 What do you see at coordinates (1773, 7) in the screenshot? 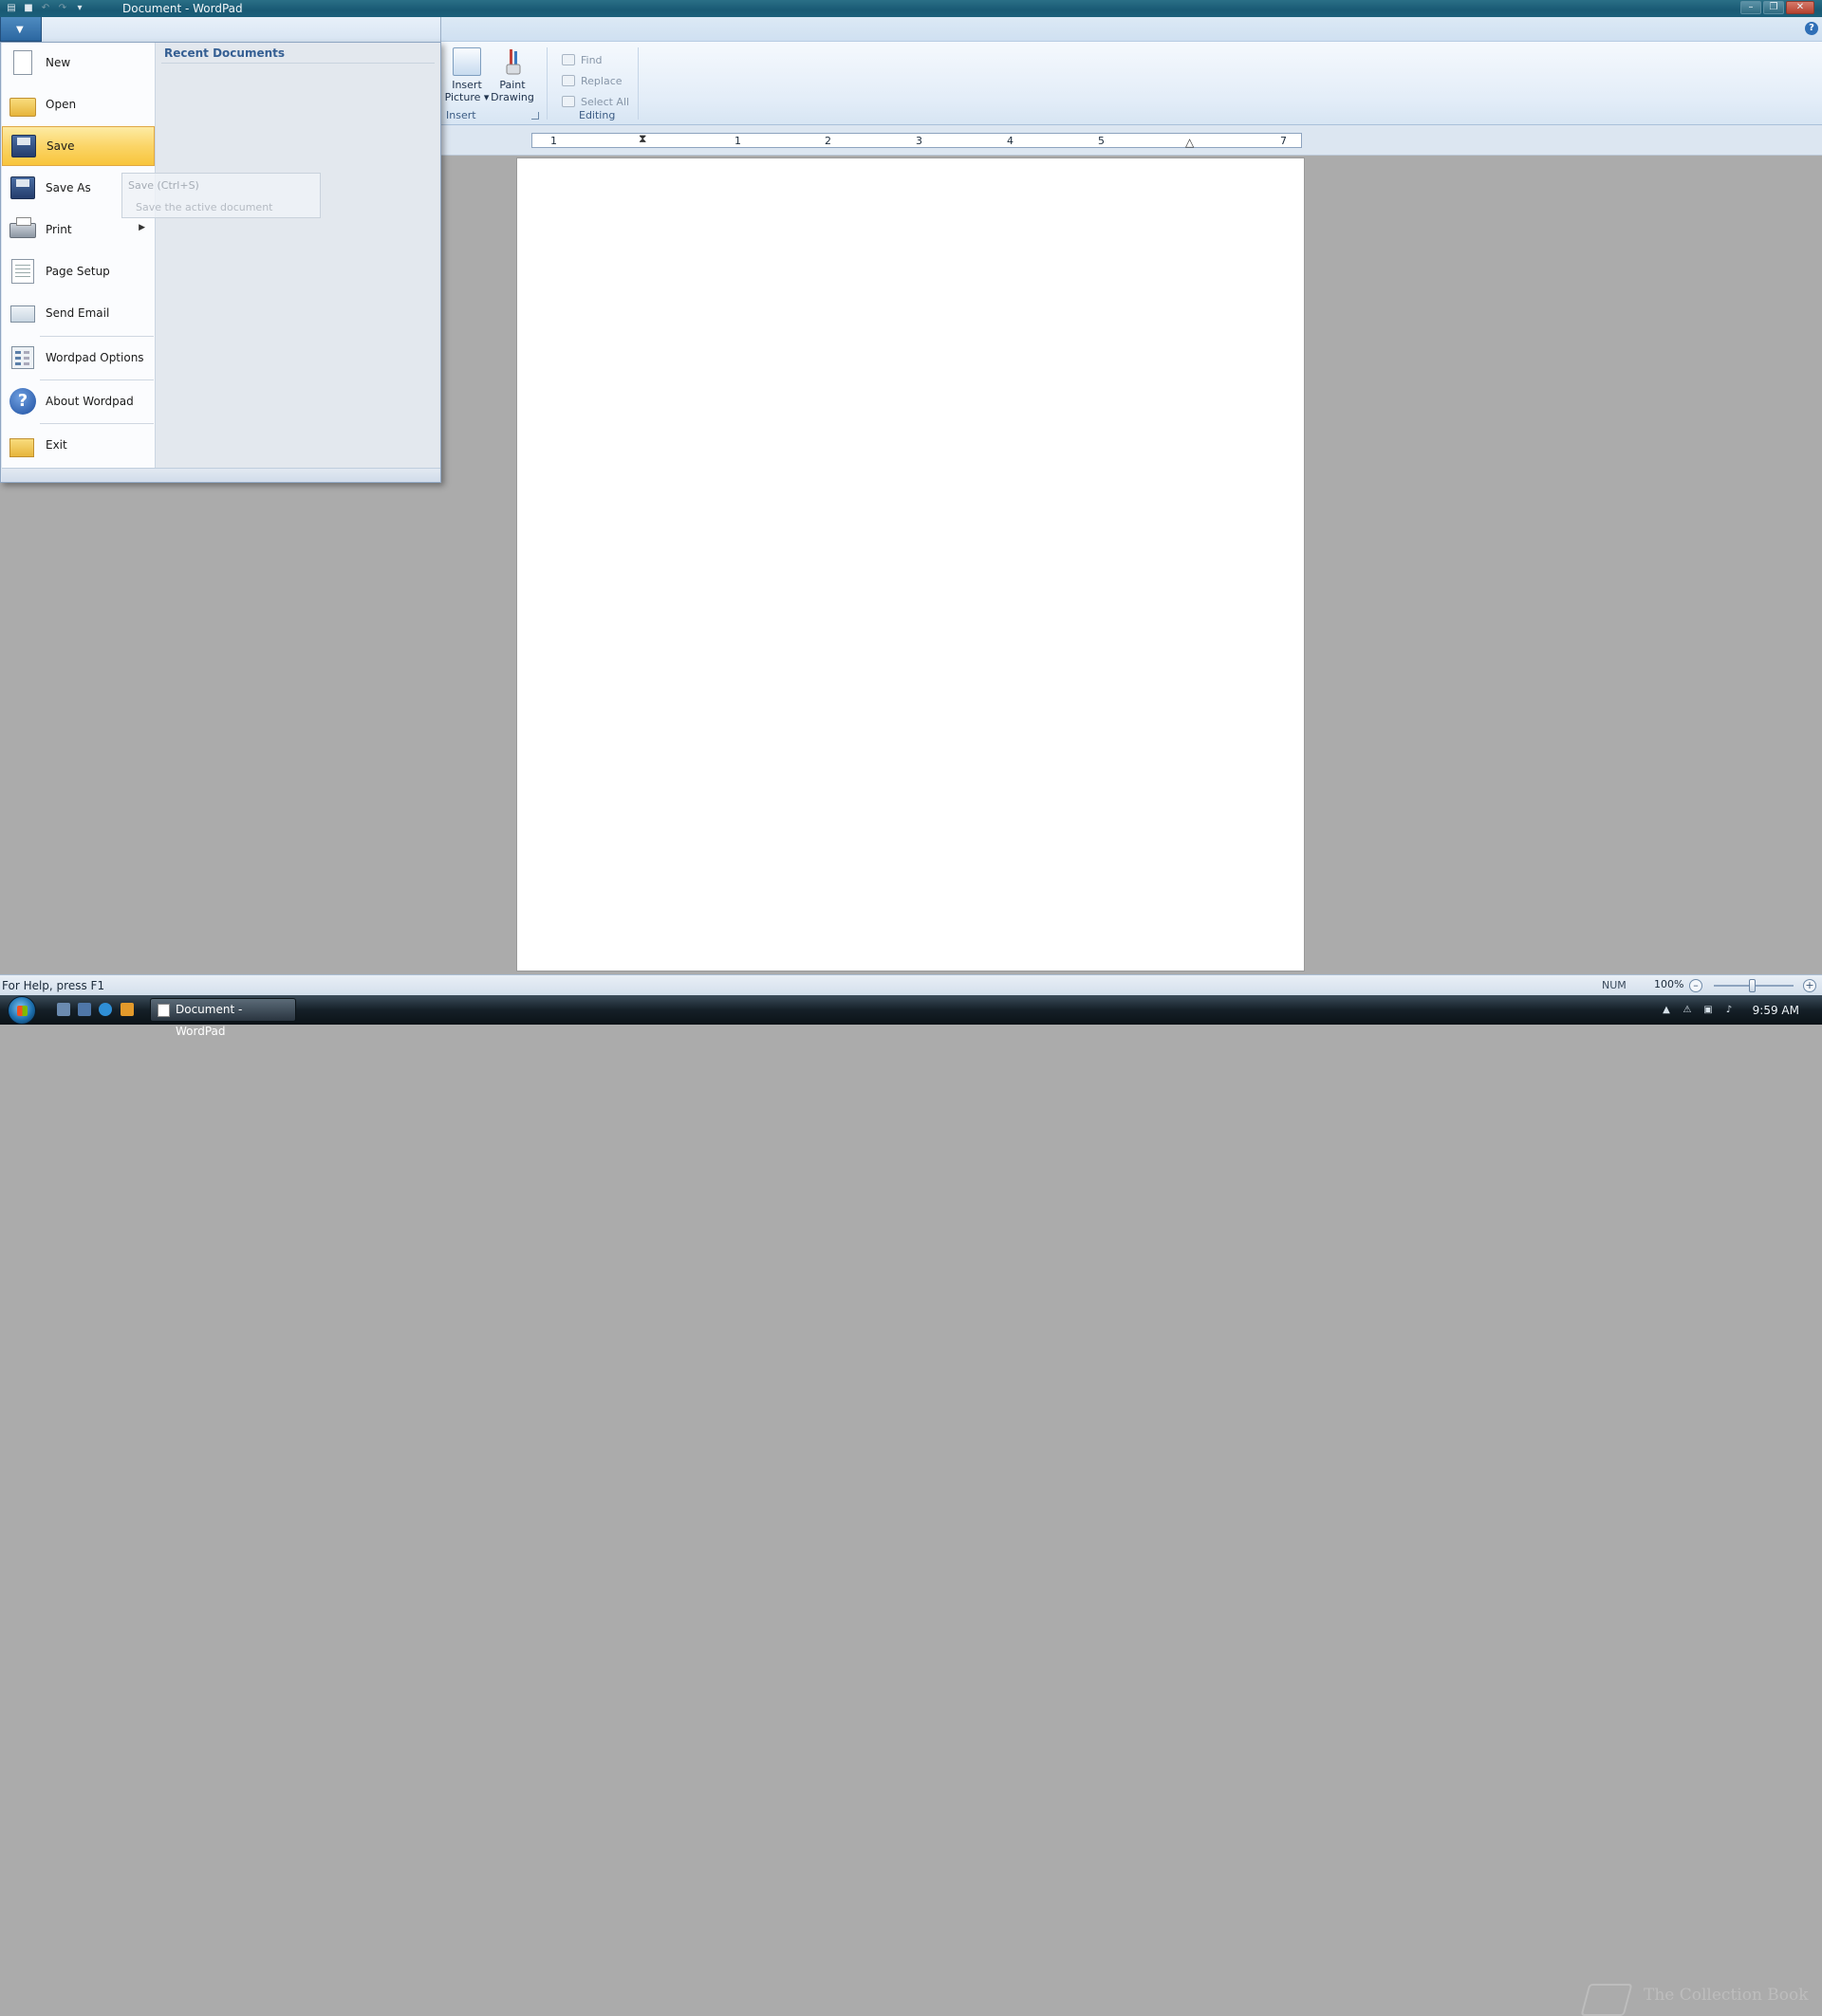
I see `restore-button: ❐` at bounding box center [1773, 7].